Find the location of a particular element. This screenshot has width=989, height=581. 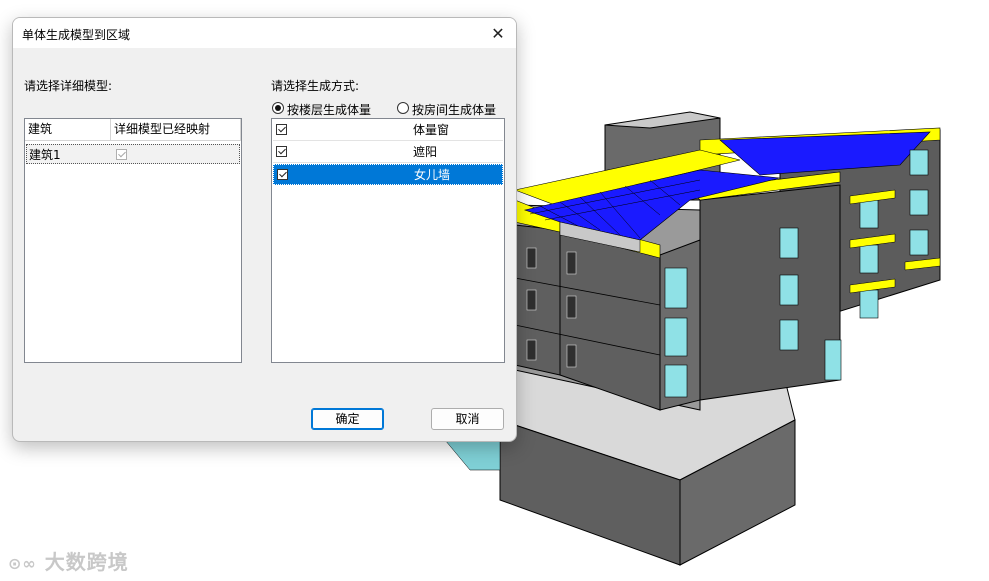

radio-by-room is located at coordinates (403, 108).